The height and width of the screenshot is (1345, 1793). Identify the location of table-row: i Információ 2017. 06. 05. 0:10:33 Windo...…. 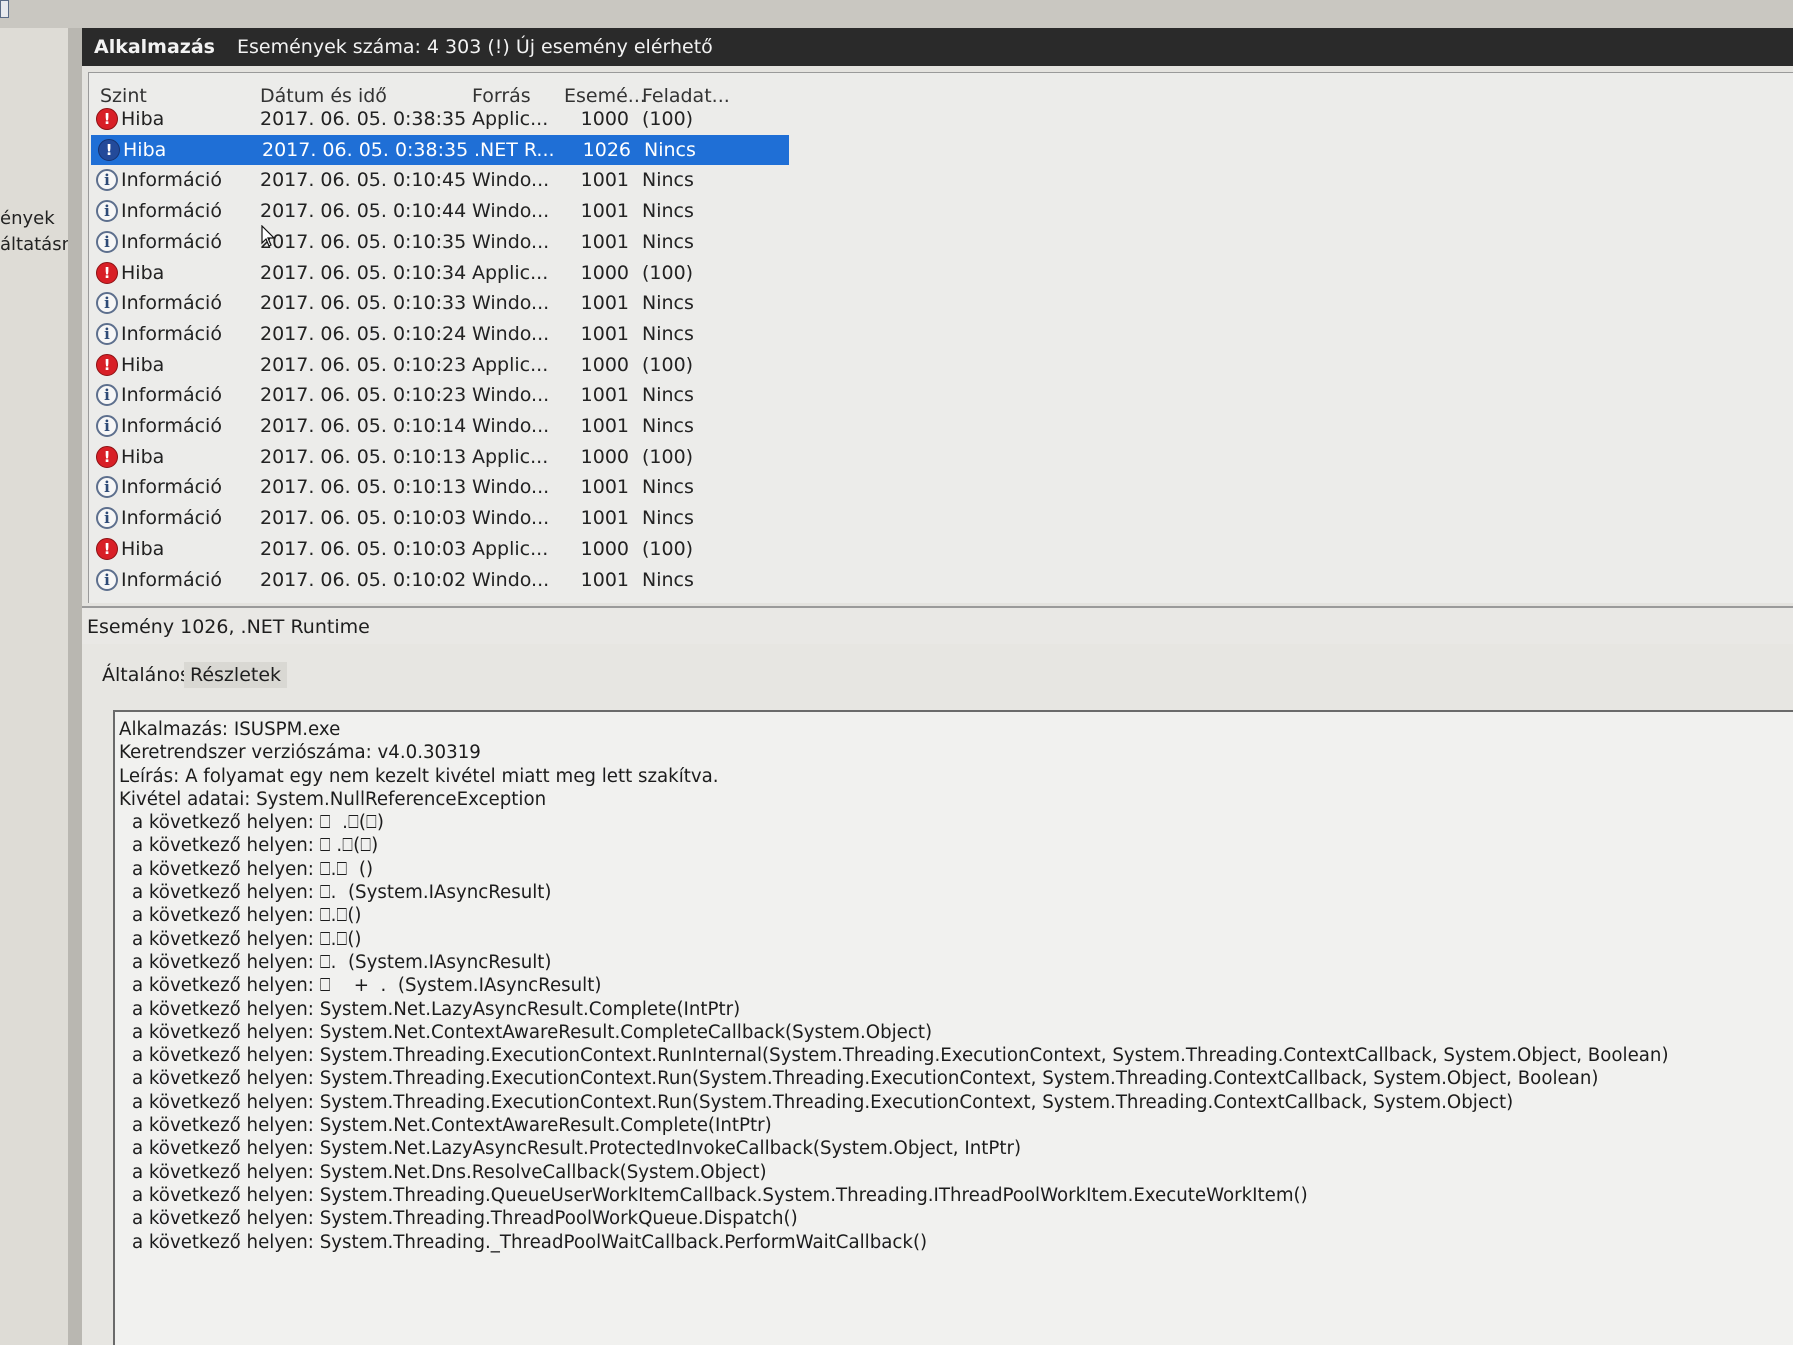
(439, 303).